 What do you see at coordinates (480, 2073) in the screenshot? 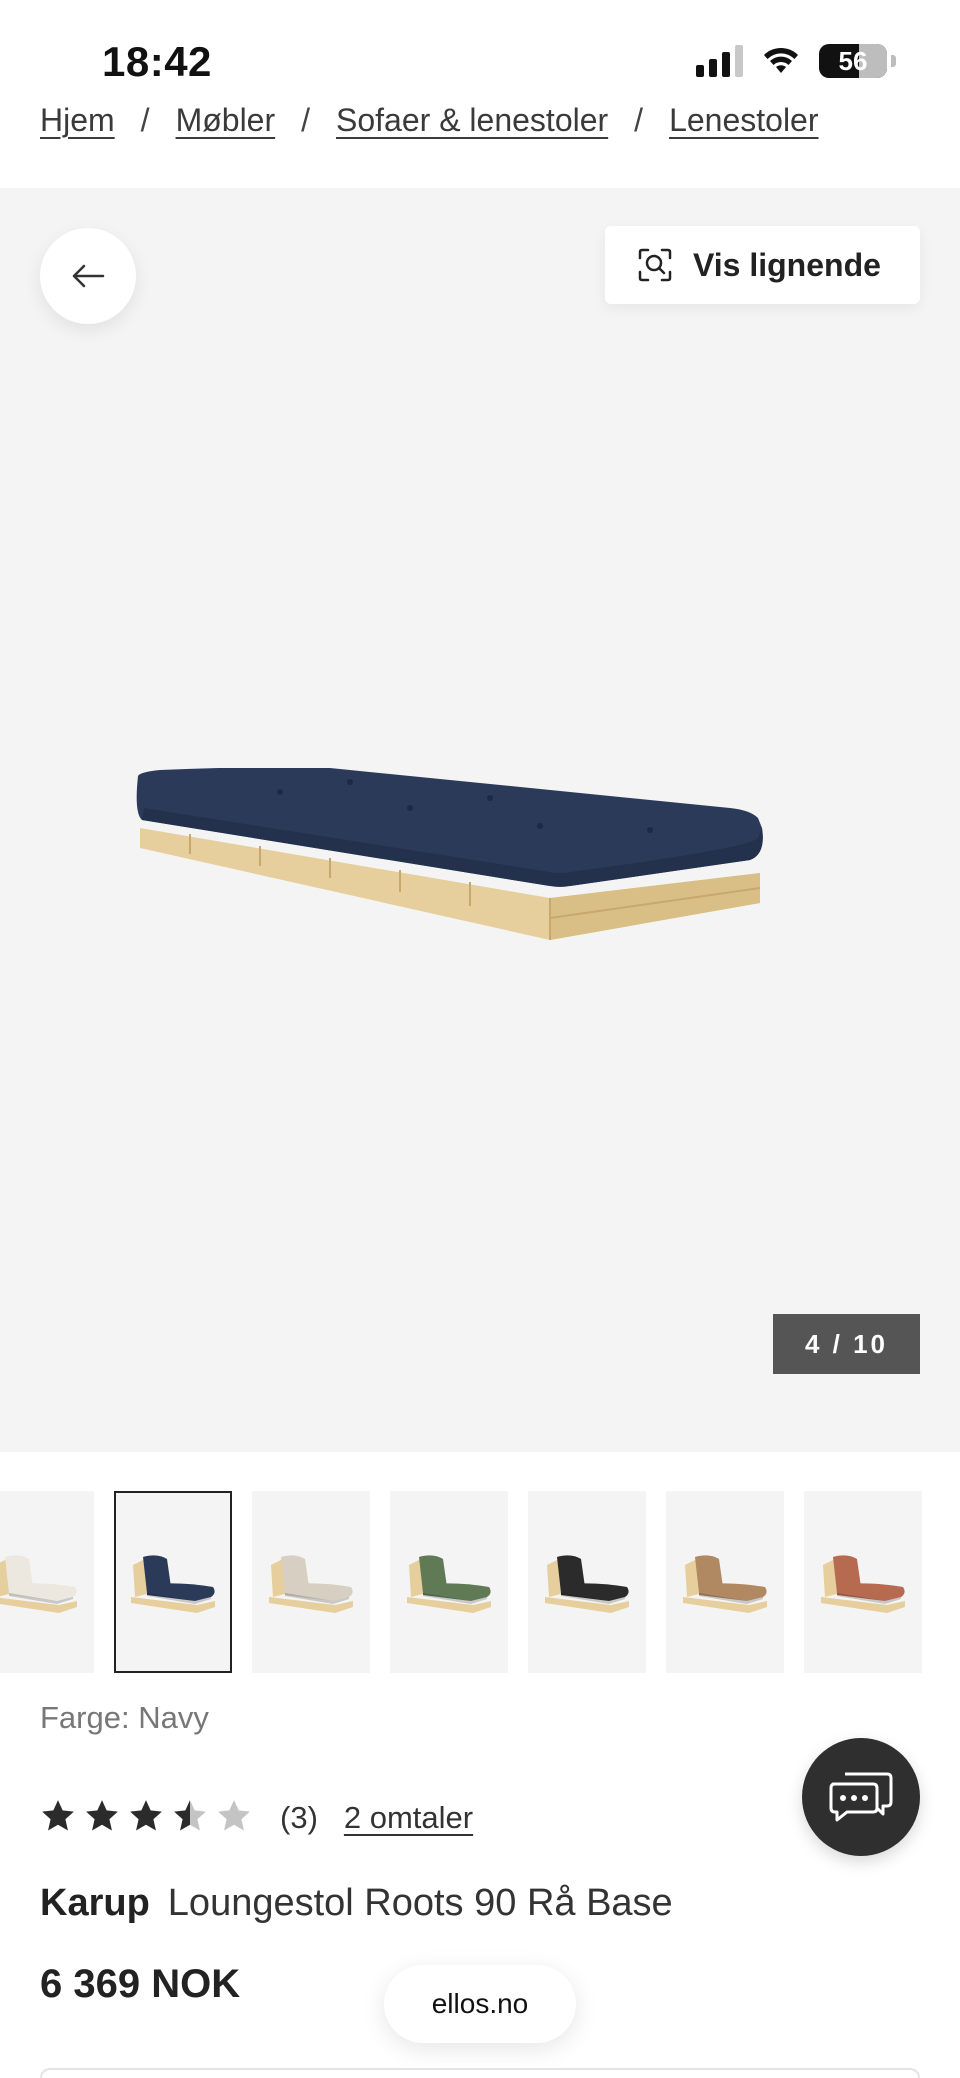
I see `next-section-edge` at bounding box center [480, 2073].